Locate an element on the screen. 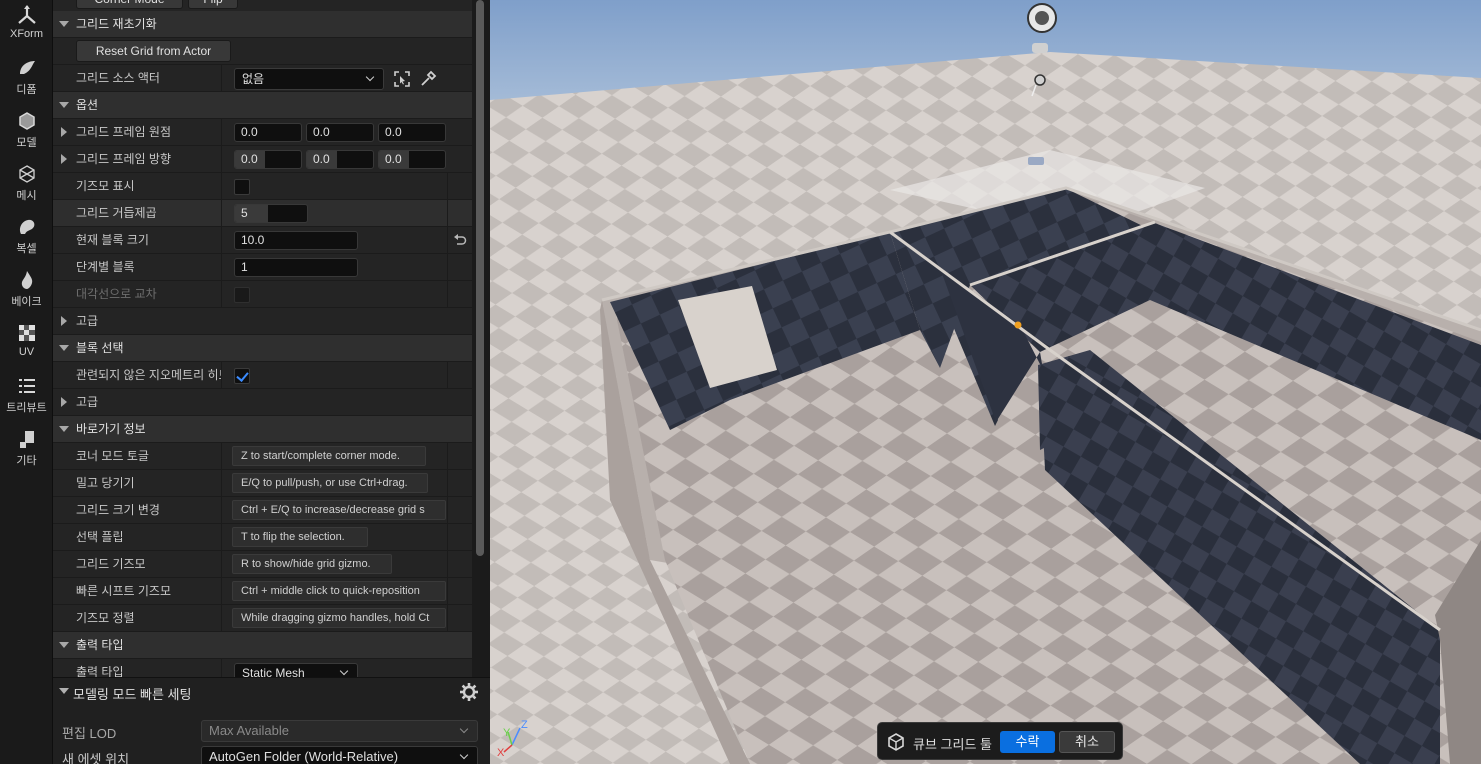 This screenshot has height=764, width=1481. row-grid-power: 그리드 거듭제곱 5 is located at coordinates (262, 213).